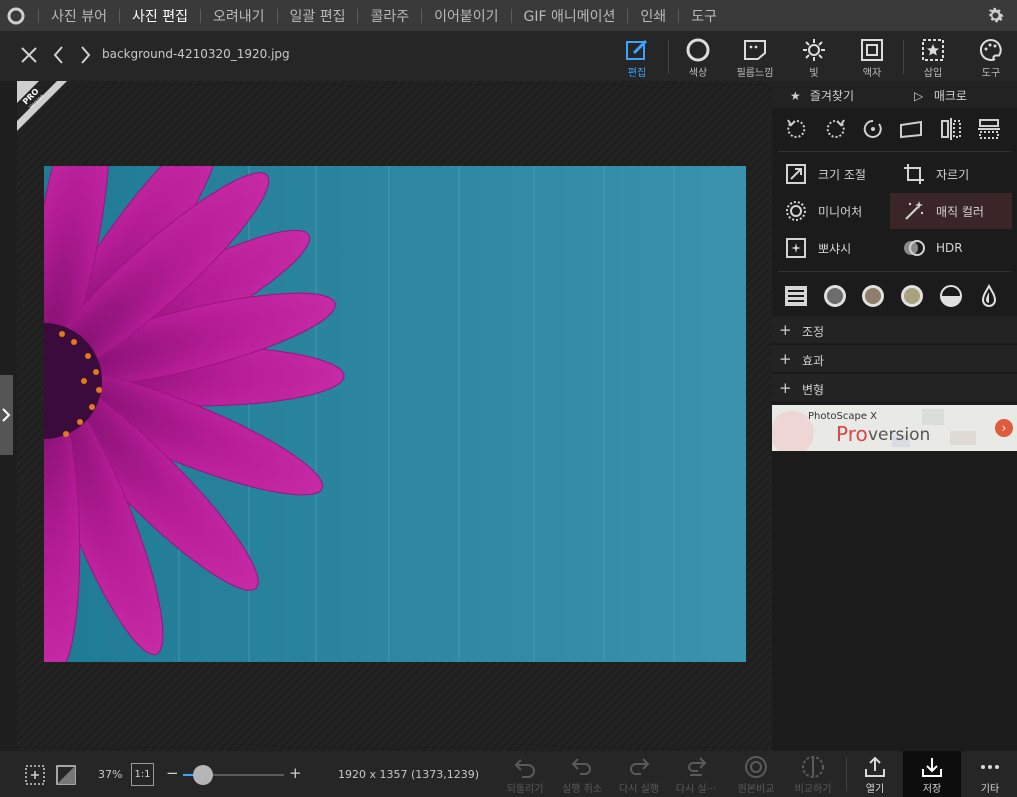  What do you see at coordinates (698, 73) in the screenshot?
I see `tab-color-label: 색상` at bounding box center [698, 73].